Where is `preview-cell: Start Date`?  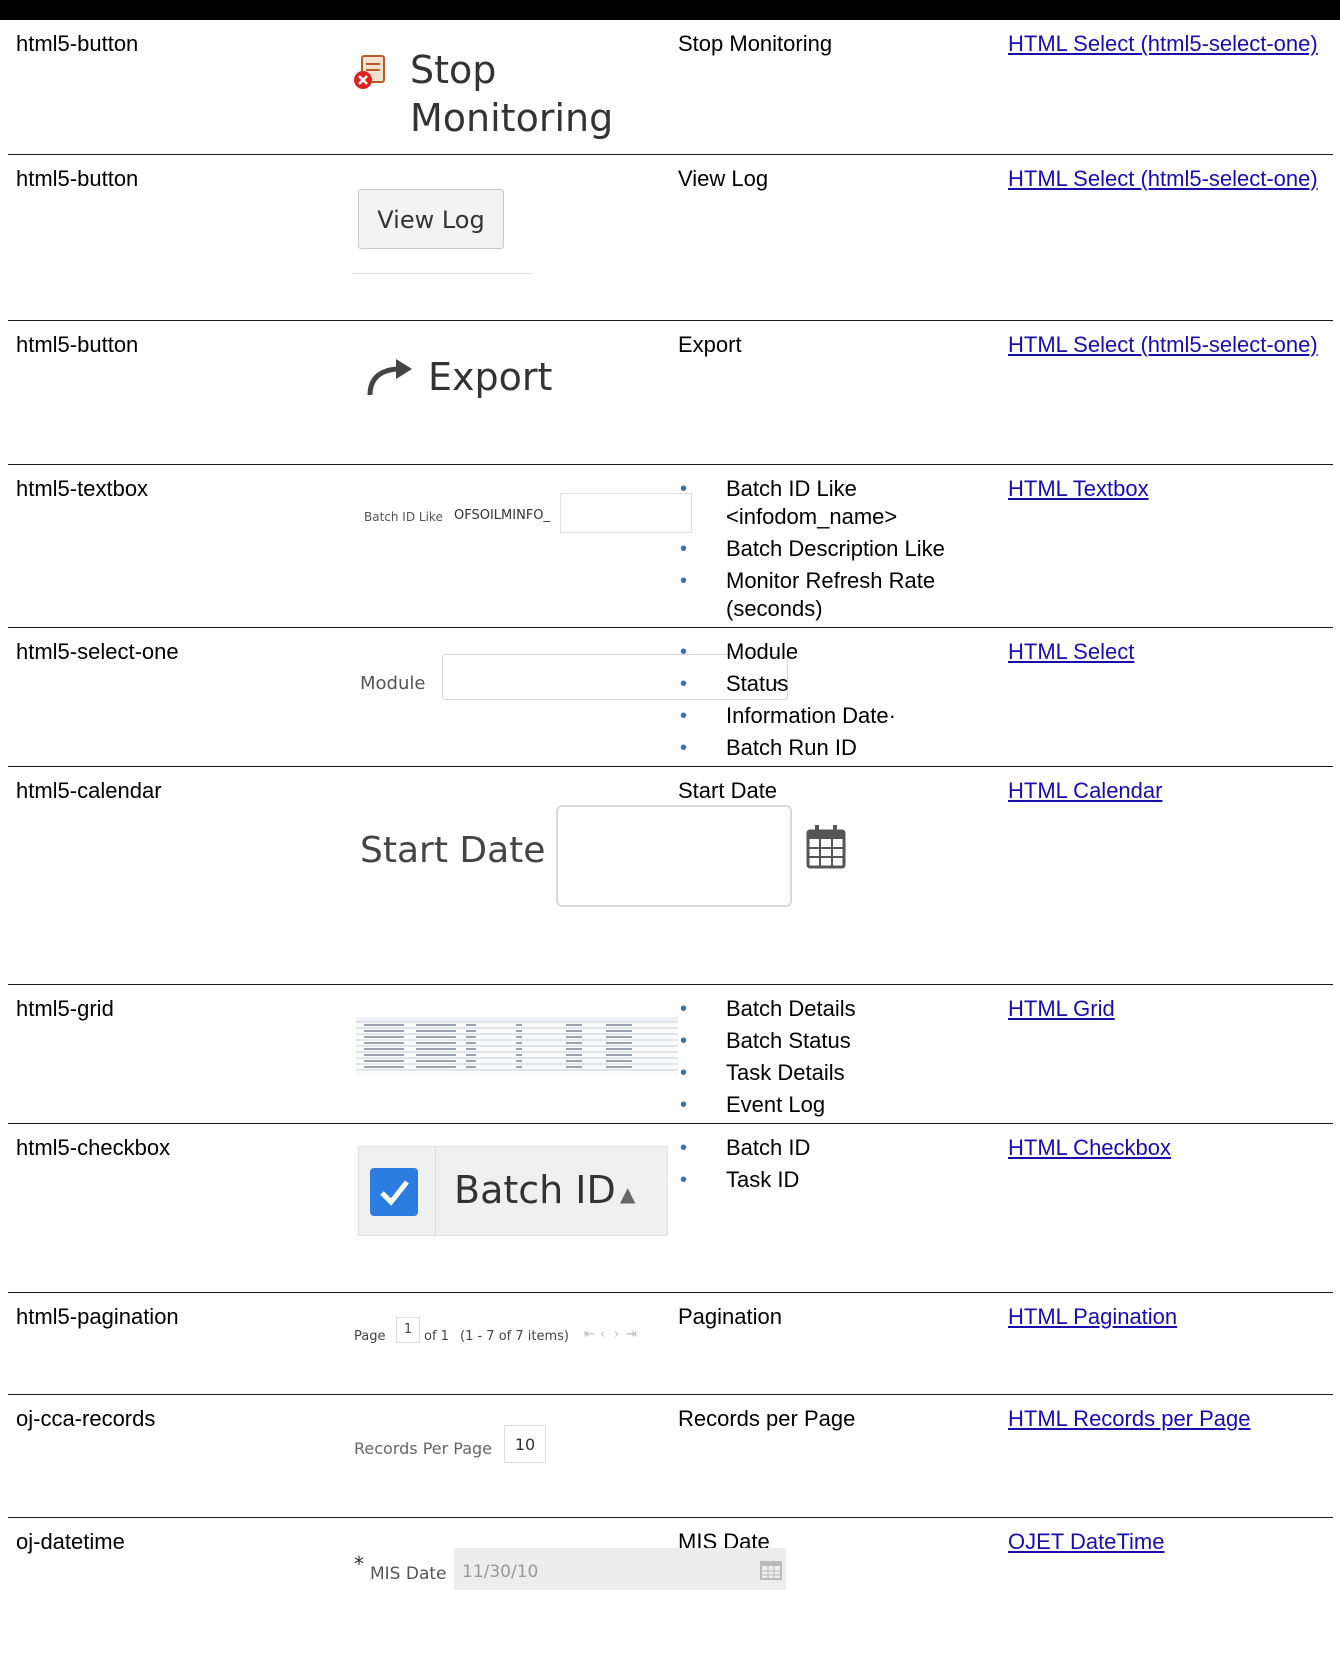
preview-cell: Start Date is located at coordinates (592, 875).